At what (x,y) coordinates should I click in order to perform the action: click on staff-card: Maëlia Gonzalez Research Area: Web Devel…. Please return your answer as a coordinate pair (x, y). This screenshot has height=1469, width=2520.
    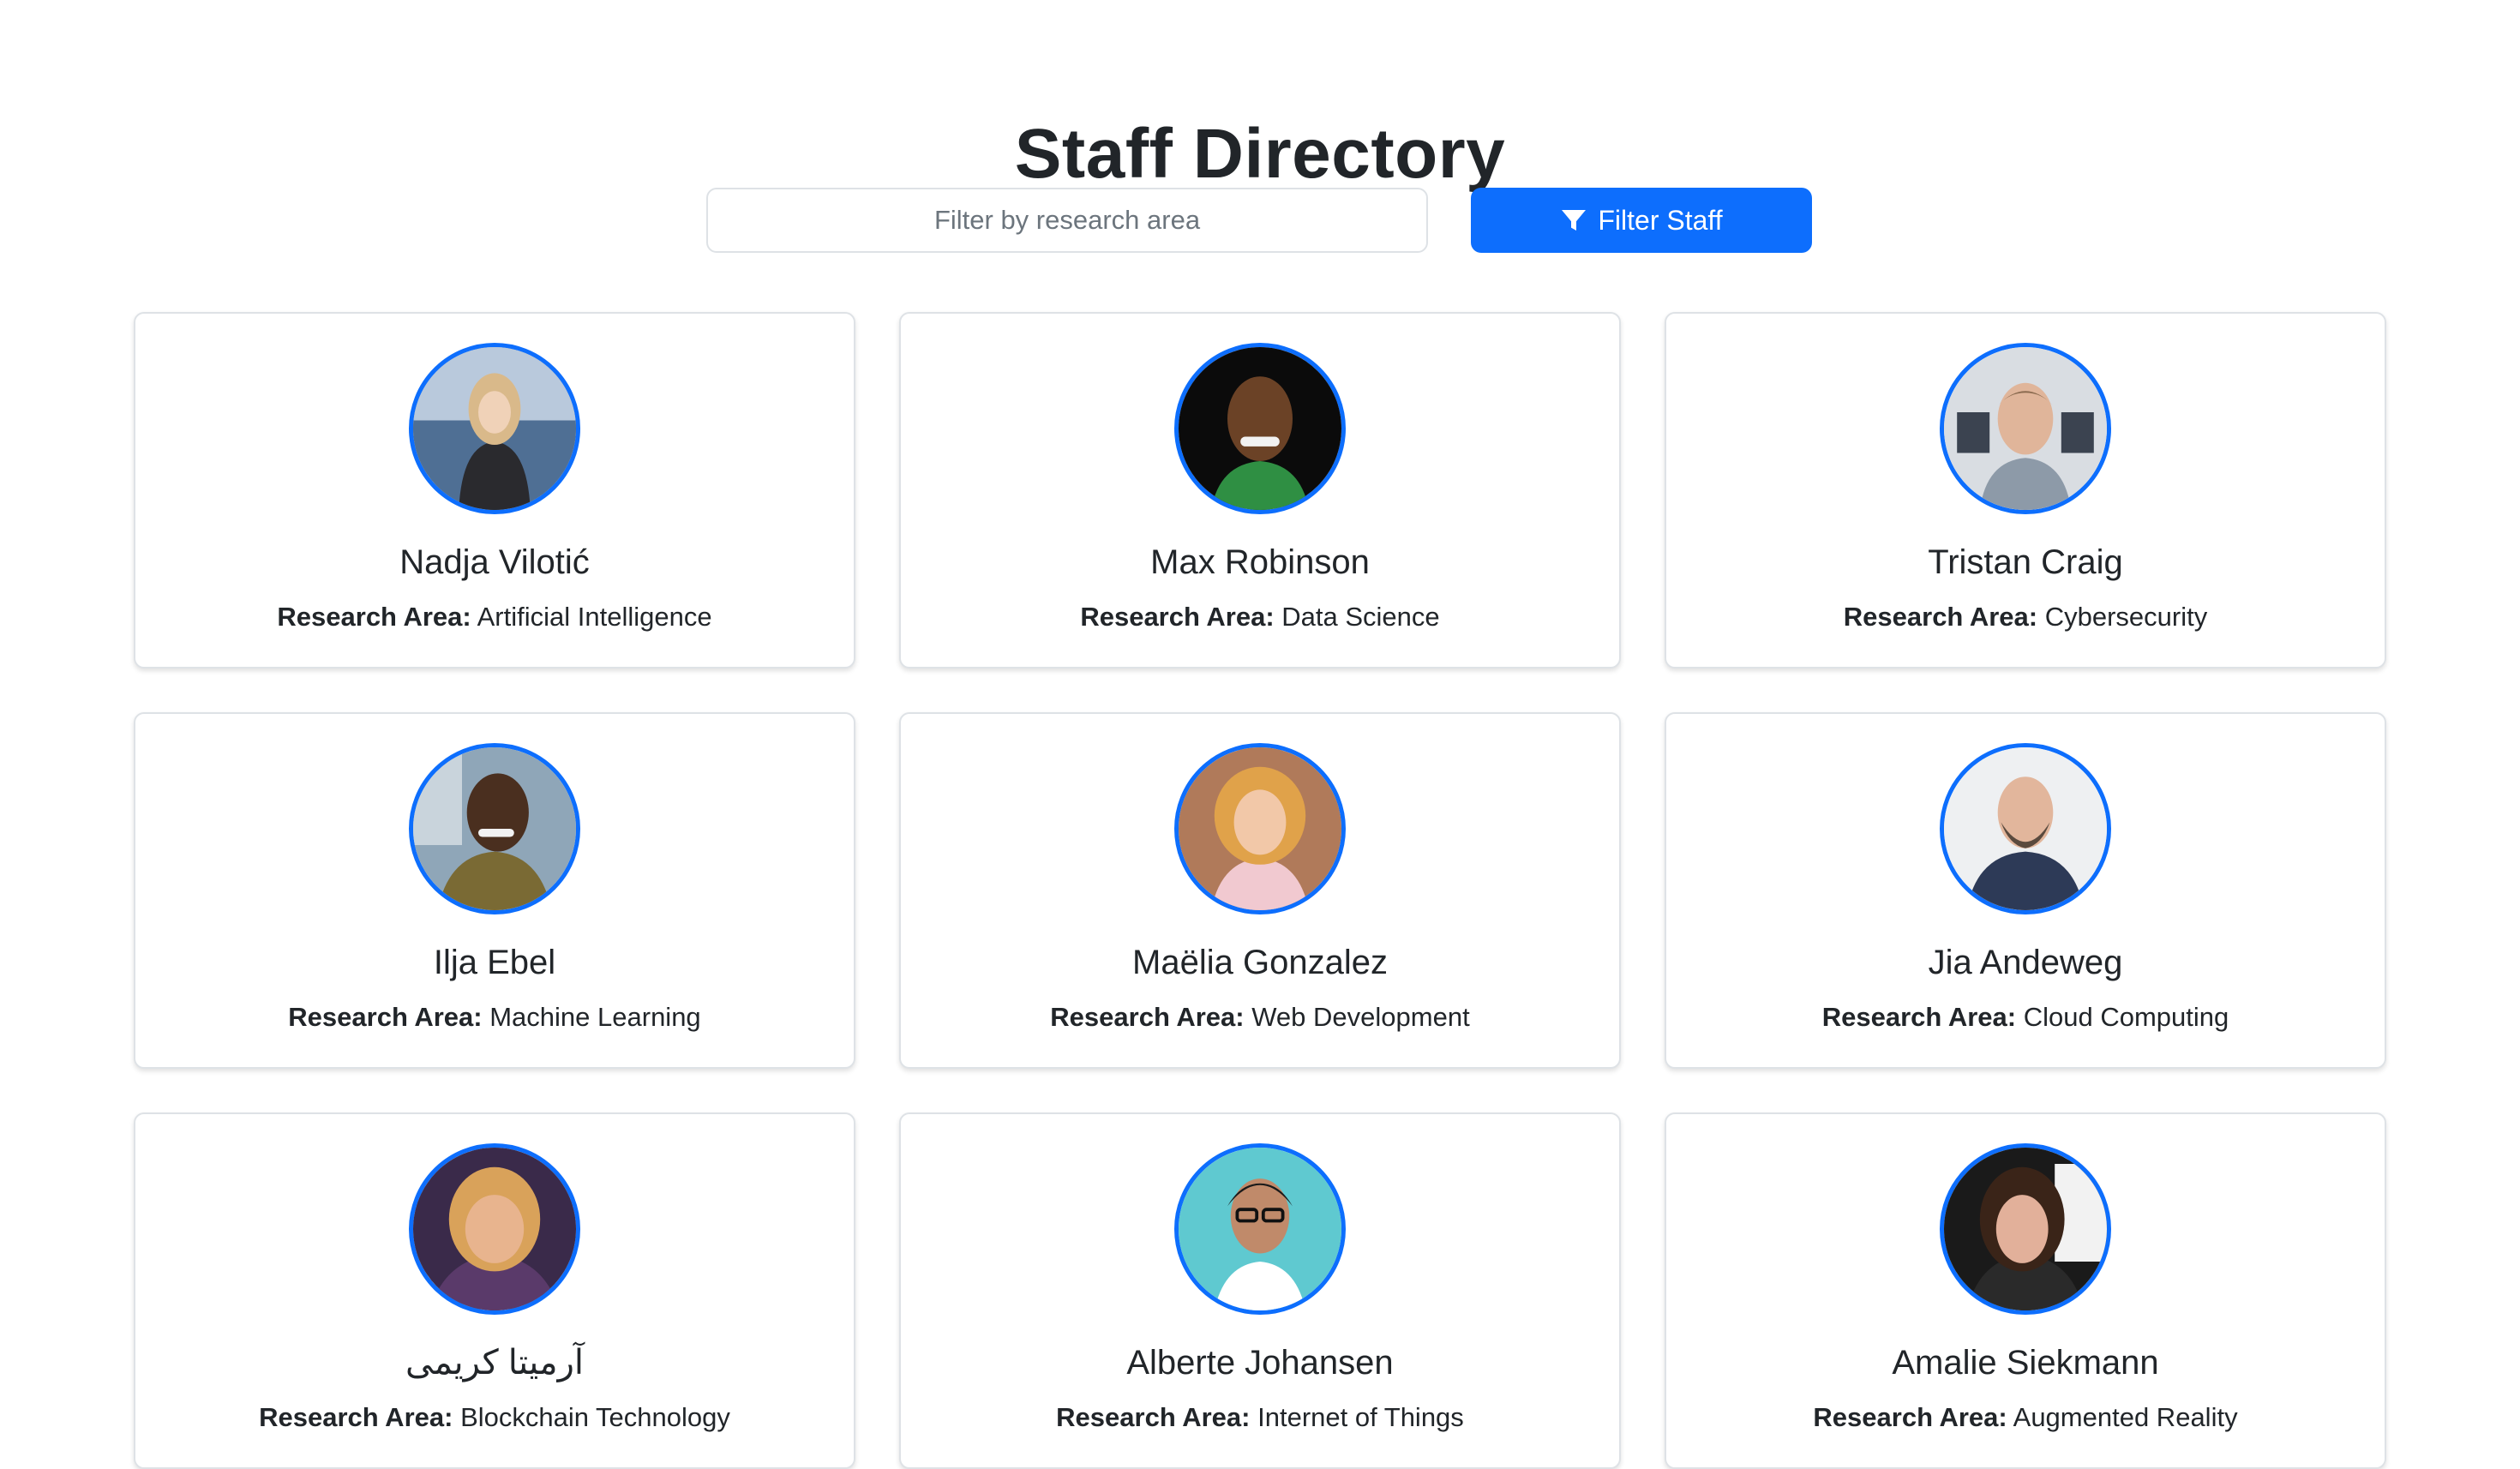
    Looking at the image, I should click on (1260, 890).